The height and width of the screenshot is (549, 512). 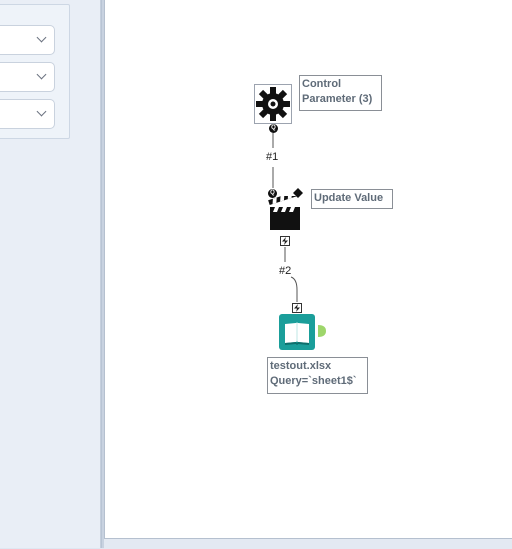 I want to click on connection-label-2: #2, so click(x=285, y=271).